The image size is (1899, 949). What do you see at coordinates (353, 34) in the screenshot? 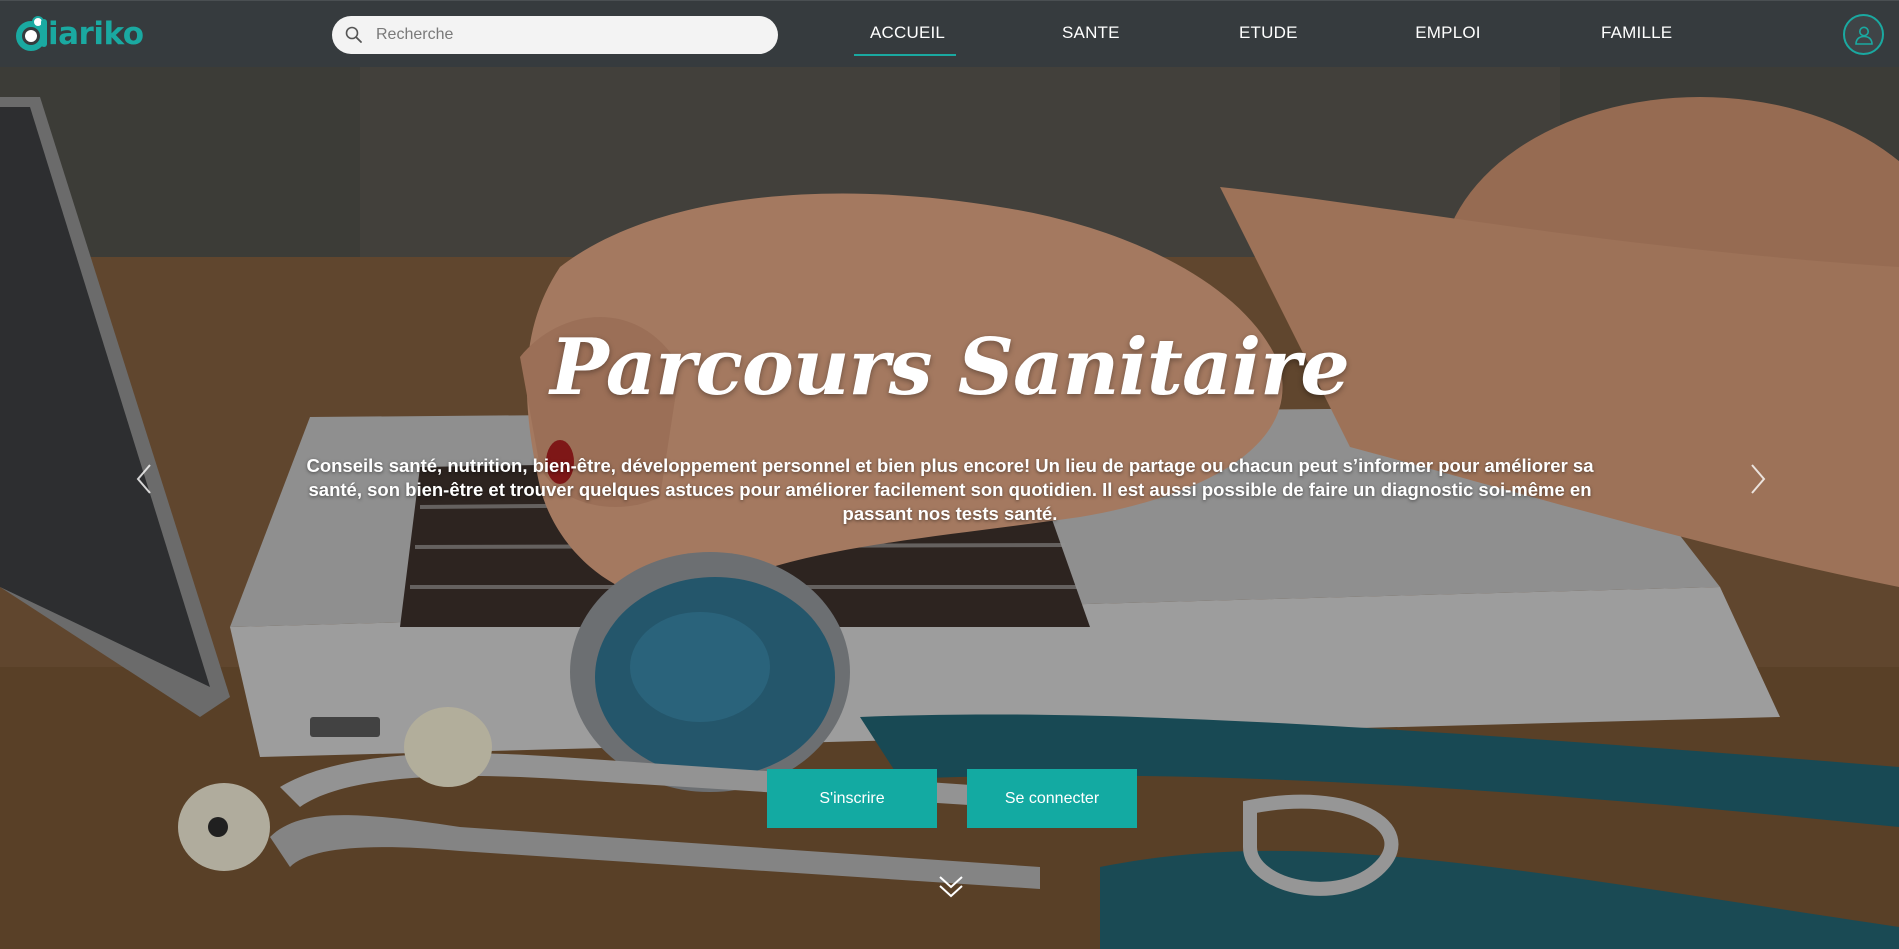
I see `search-icon` at bounding box center [353, 34].